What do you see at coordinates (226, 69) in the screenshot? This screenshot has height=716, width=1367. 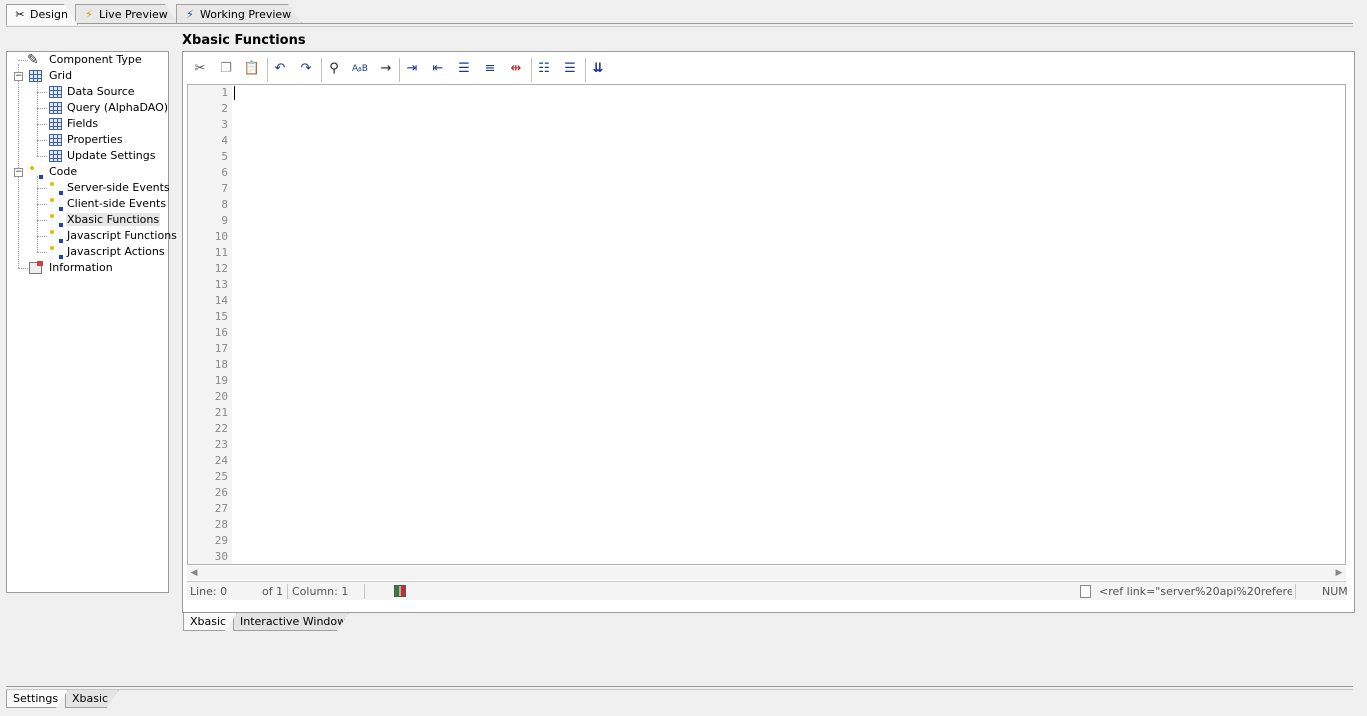 I see `copy-icon: ❐` at bounding box center [226, 69].